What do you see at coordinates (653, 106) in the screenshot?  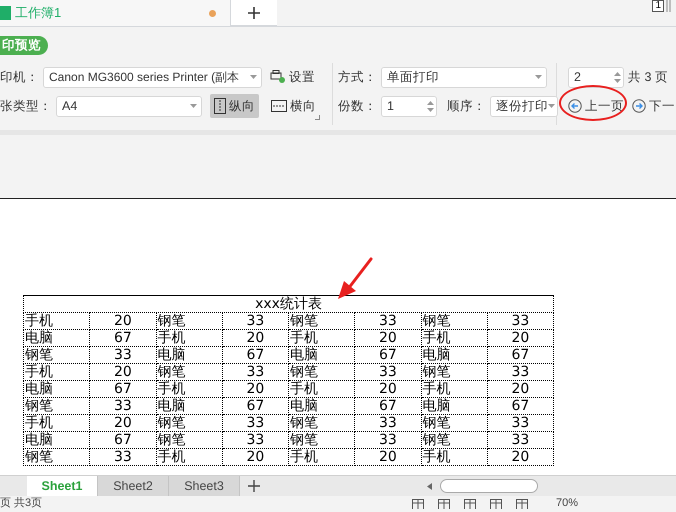 I see `next-page-link: 下一` at bounding box center [653, 106].